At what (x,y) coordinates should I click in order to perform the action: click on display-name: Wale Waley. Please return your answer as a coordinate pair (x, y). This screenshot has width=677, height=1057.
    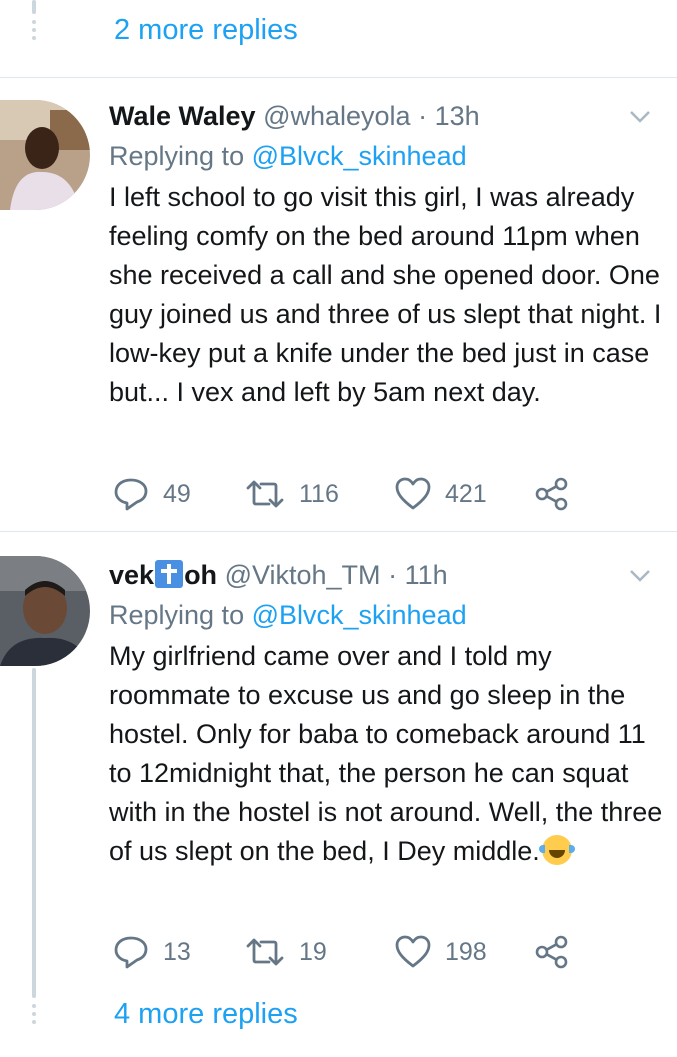
    Looking at the image, I should click on (182, 116).